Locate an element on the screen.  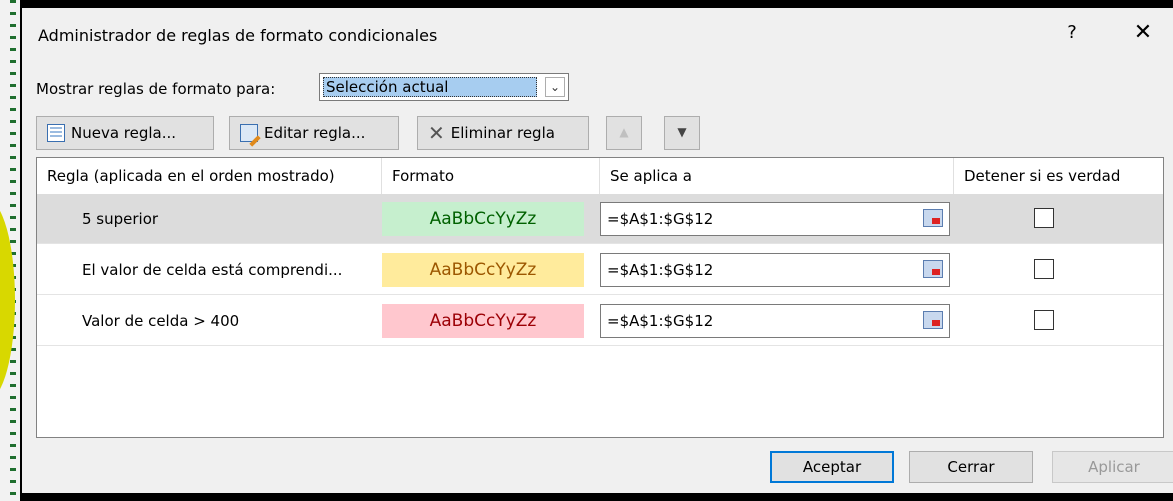
delete-rule-button: ✕ Eliminar regla is located at coordinates (503, 133).